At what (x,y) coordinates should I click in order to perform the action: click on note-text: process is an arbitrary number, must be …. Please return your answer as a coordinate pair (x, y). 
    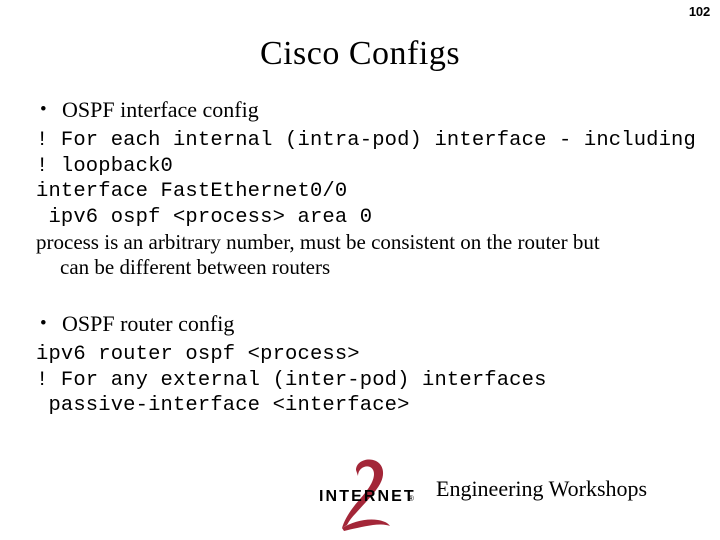
    Looking at the image, I should click on (338, 255).